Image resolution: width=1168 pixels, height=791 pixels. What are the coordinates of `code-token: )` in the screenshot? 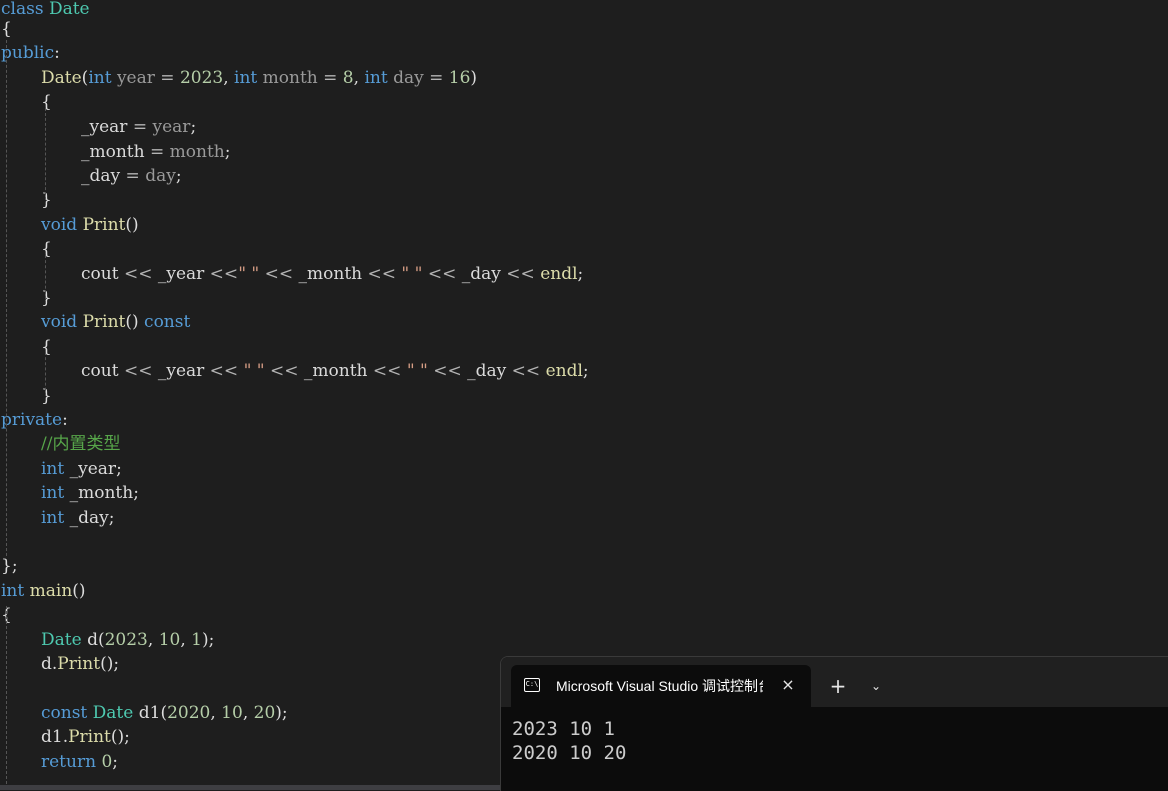 It's located at (474, 78).